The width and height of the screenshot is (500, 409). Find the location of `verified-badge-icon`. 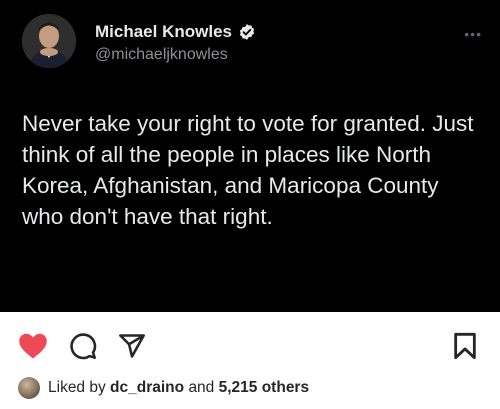

verified-badge-icon is located at coordinates (247, 32).